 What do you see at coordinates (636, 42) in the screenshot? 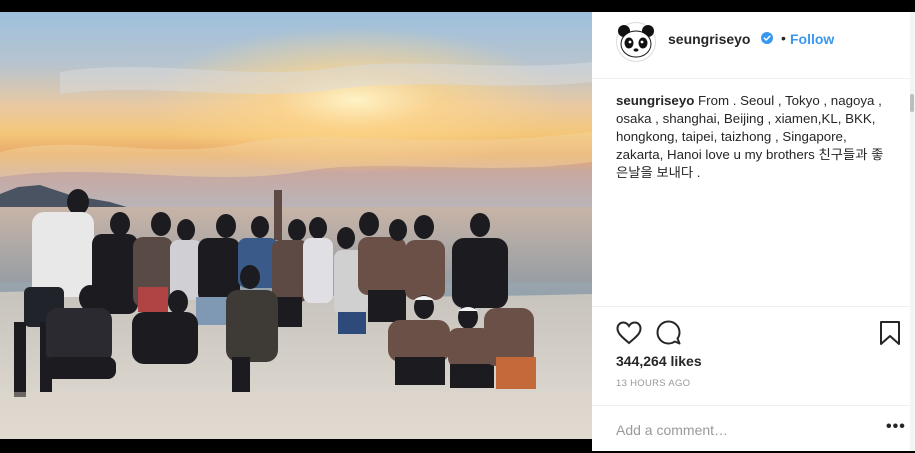
I see `panda-avatar` at bounding box center [636, 42].